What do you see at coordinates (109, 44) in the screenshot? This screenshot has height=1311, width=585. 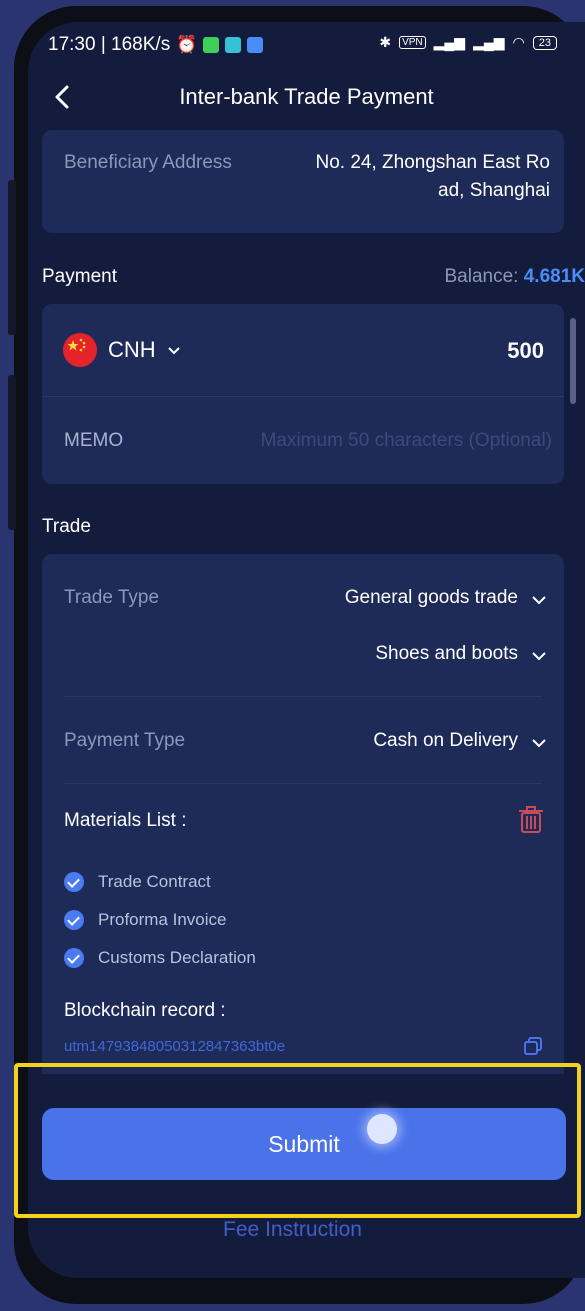 I see `status-time: 17:30 | 168K/s` at bounding box center [109, 44].